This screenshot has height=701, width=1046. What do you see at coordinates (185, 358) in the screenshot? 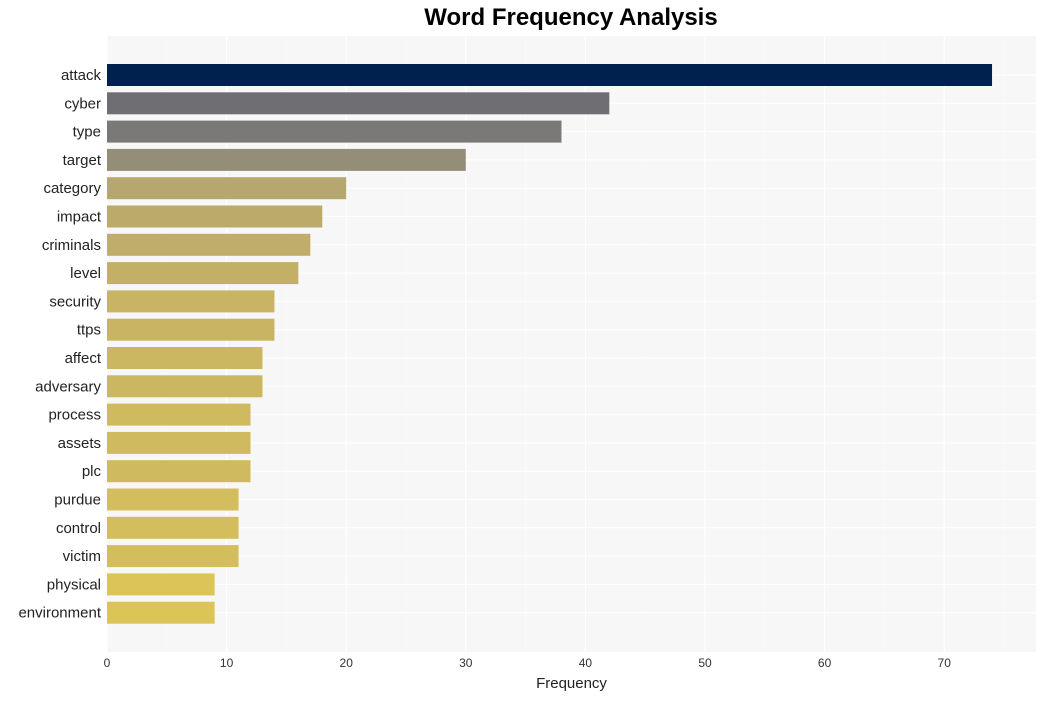
I see `bar-affect` at bounding box center [185, 358].